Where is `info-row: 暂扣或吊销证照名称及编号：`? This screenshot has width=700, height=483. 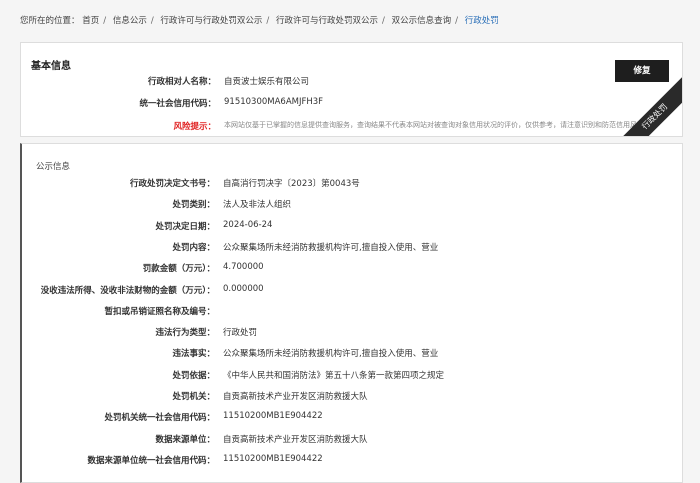
info-row: 暂扣或吊销证照名称及编号： is located at coordinates (122, 311).